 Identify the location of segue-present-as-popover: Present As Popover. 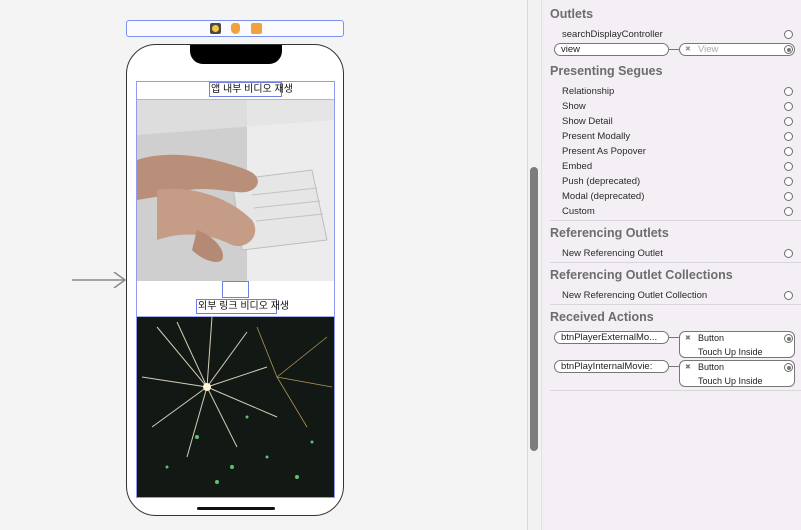
(604, 151).